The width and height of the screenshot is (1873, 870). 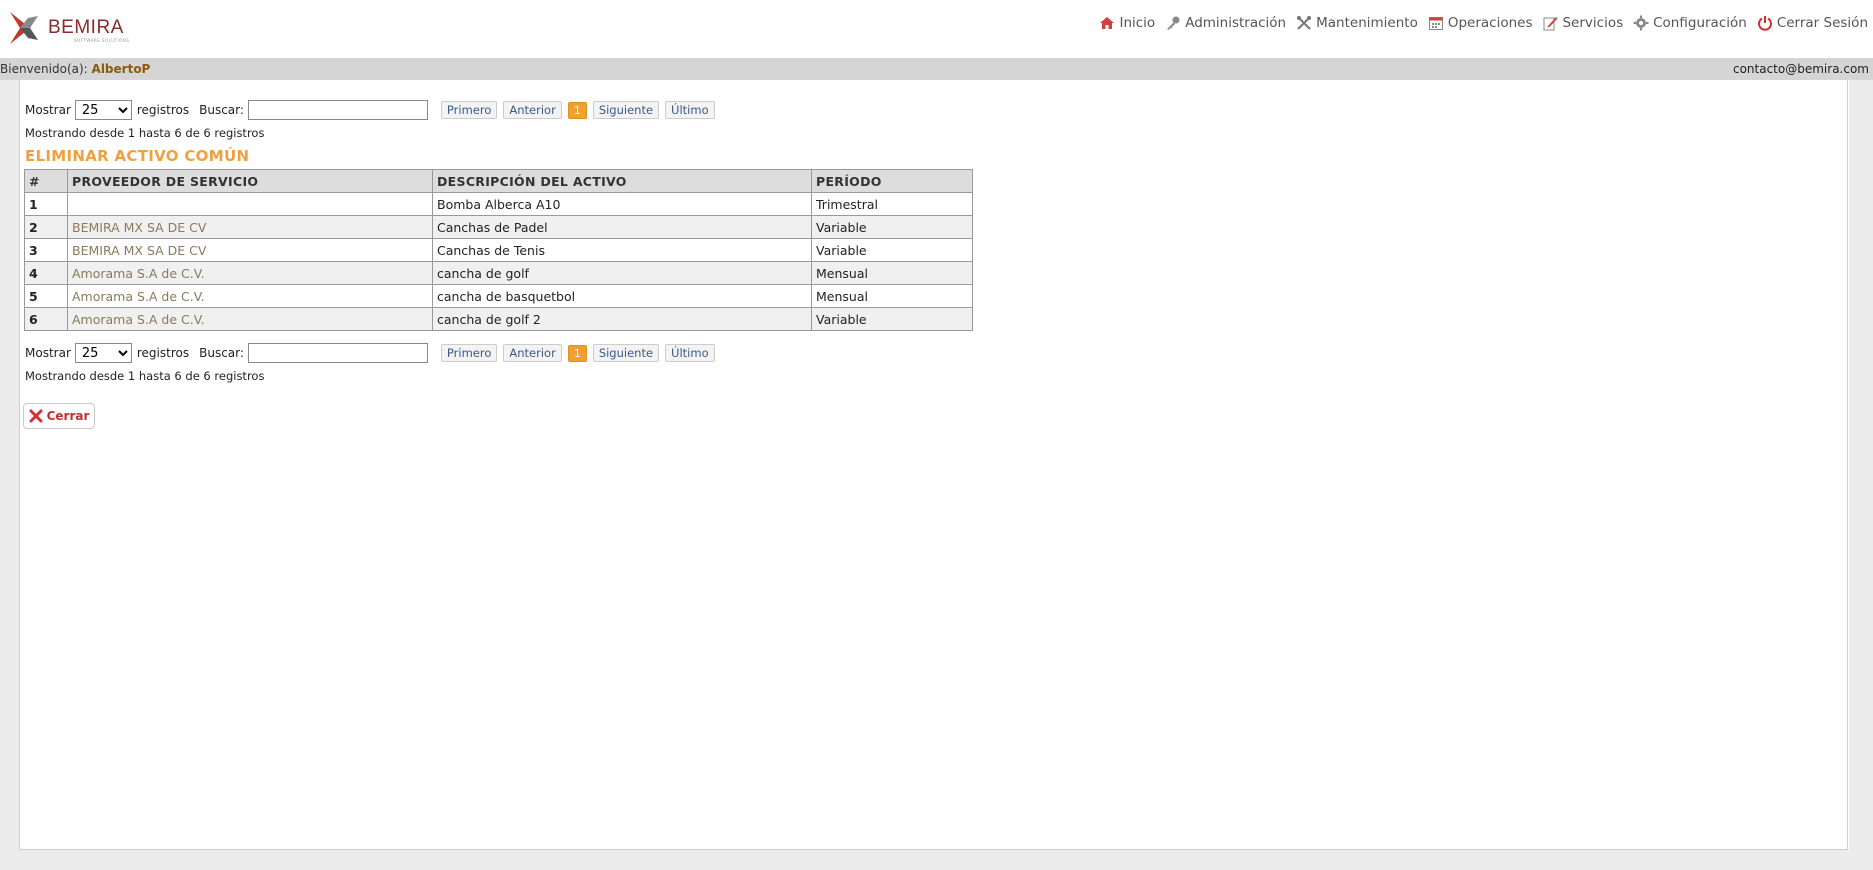 What do you see at coordinates (46, 204) in the screenshot?
I see `row-number: 1` at bounding box center [46, 204].